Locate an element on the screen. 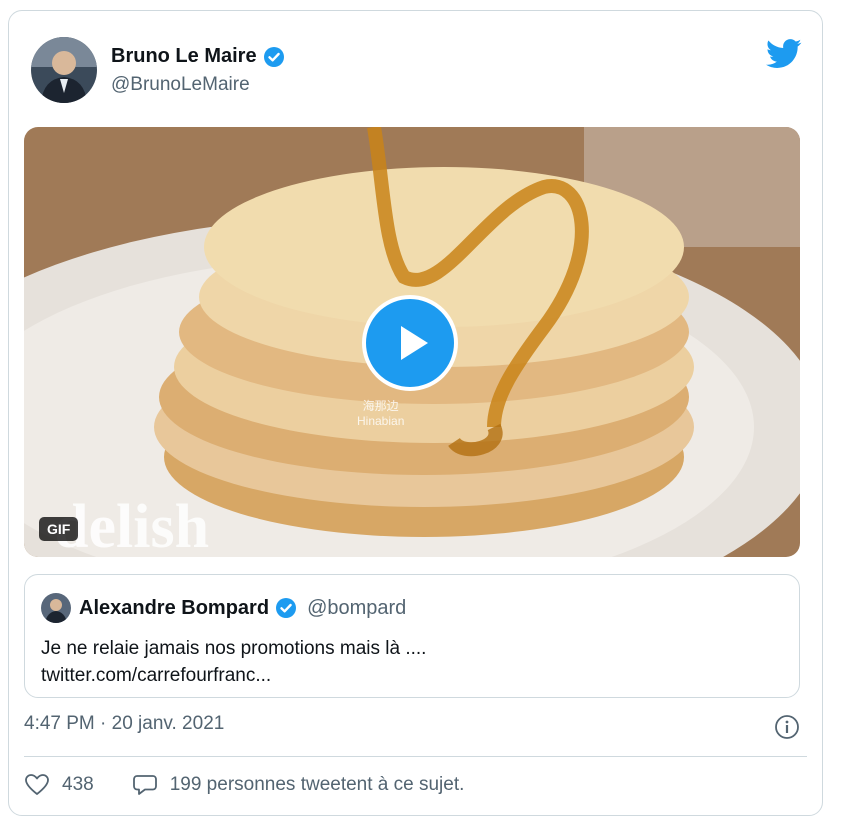 Image resolution: width=845 pixels, height=836 pixels. watermark-en: Hinabian is located at coordinates (381, 421).